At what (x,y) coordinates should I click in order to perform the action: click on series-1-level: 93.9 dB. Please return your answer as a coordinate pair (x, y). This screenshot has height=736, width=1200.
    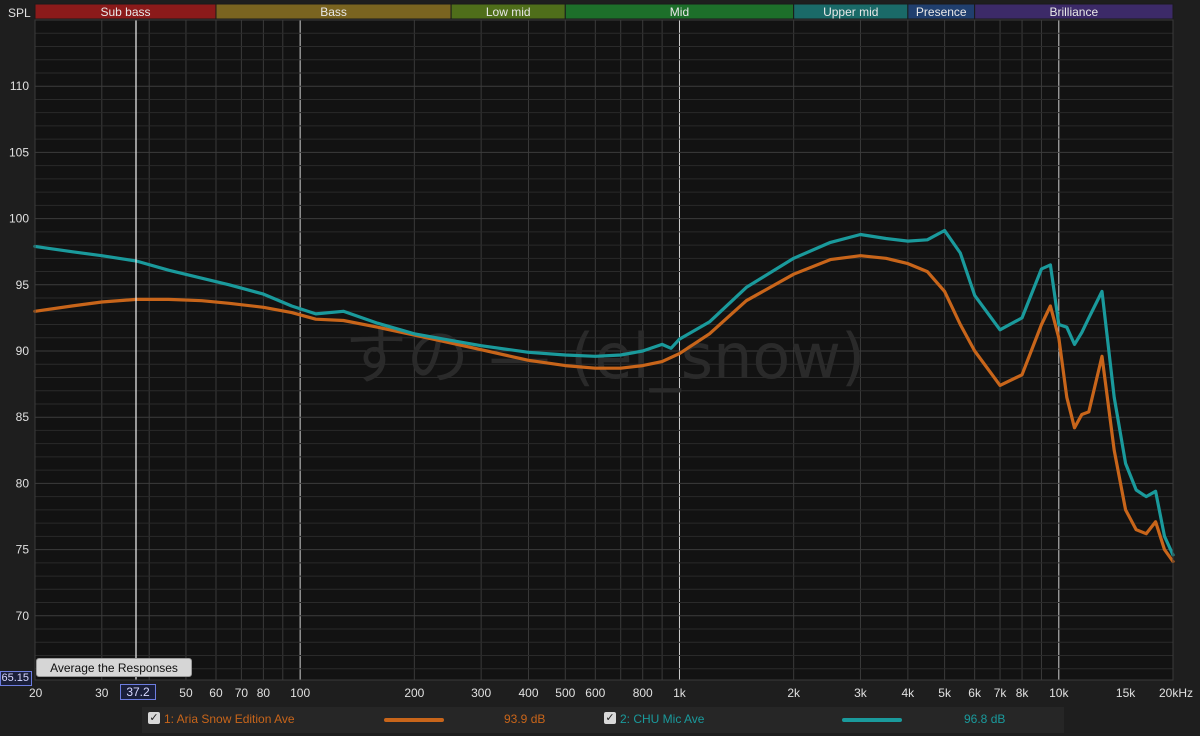
    Looking at the image, I should click on (525, 719).